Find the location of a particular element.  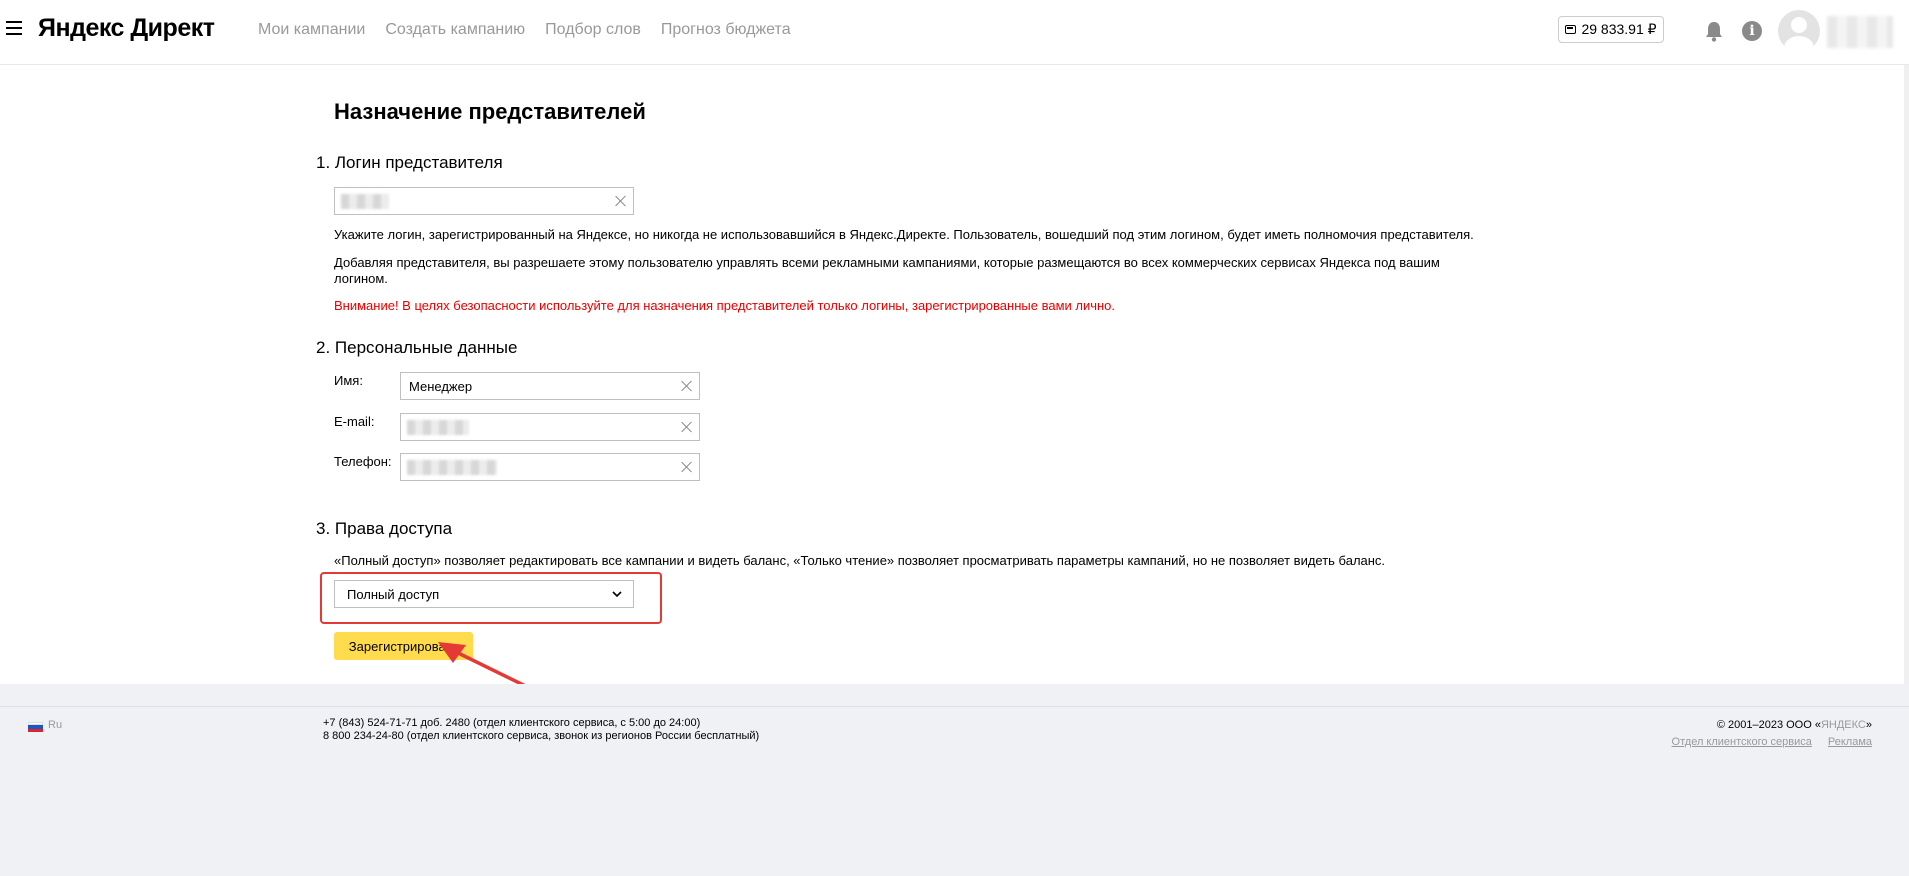

bell-icon is located at coordinates (1714, 31).